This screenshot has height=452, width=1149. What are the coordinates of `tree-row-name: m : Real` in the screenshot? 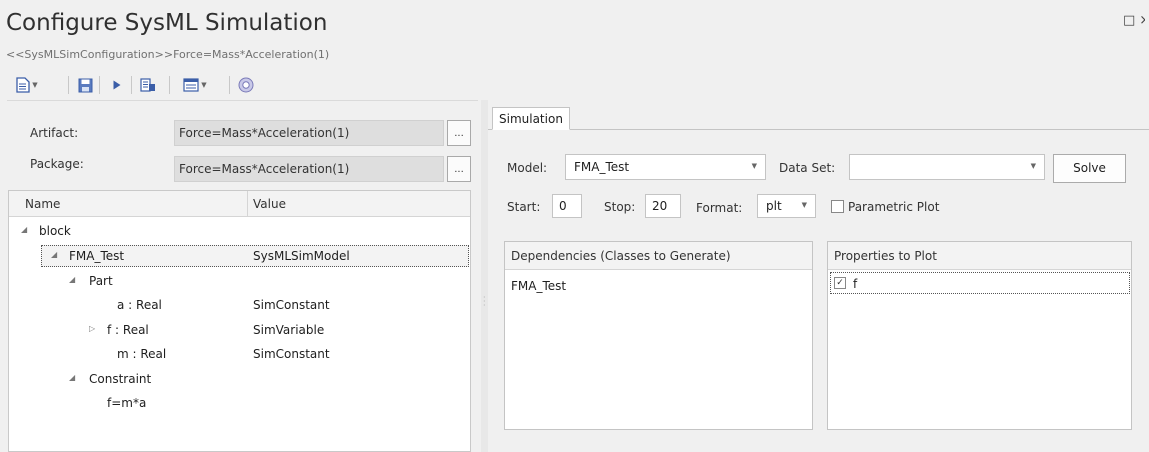 It's located at (142, 354).